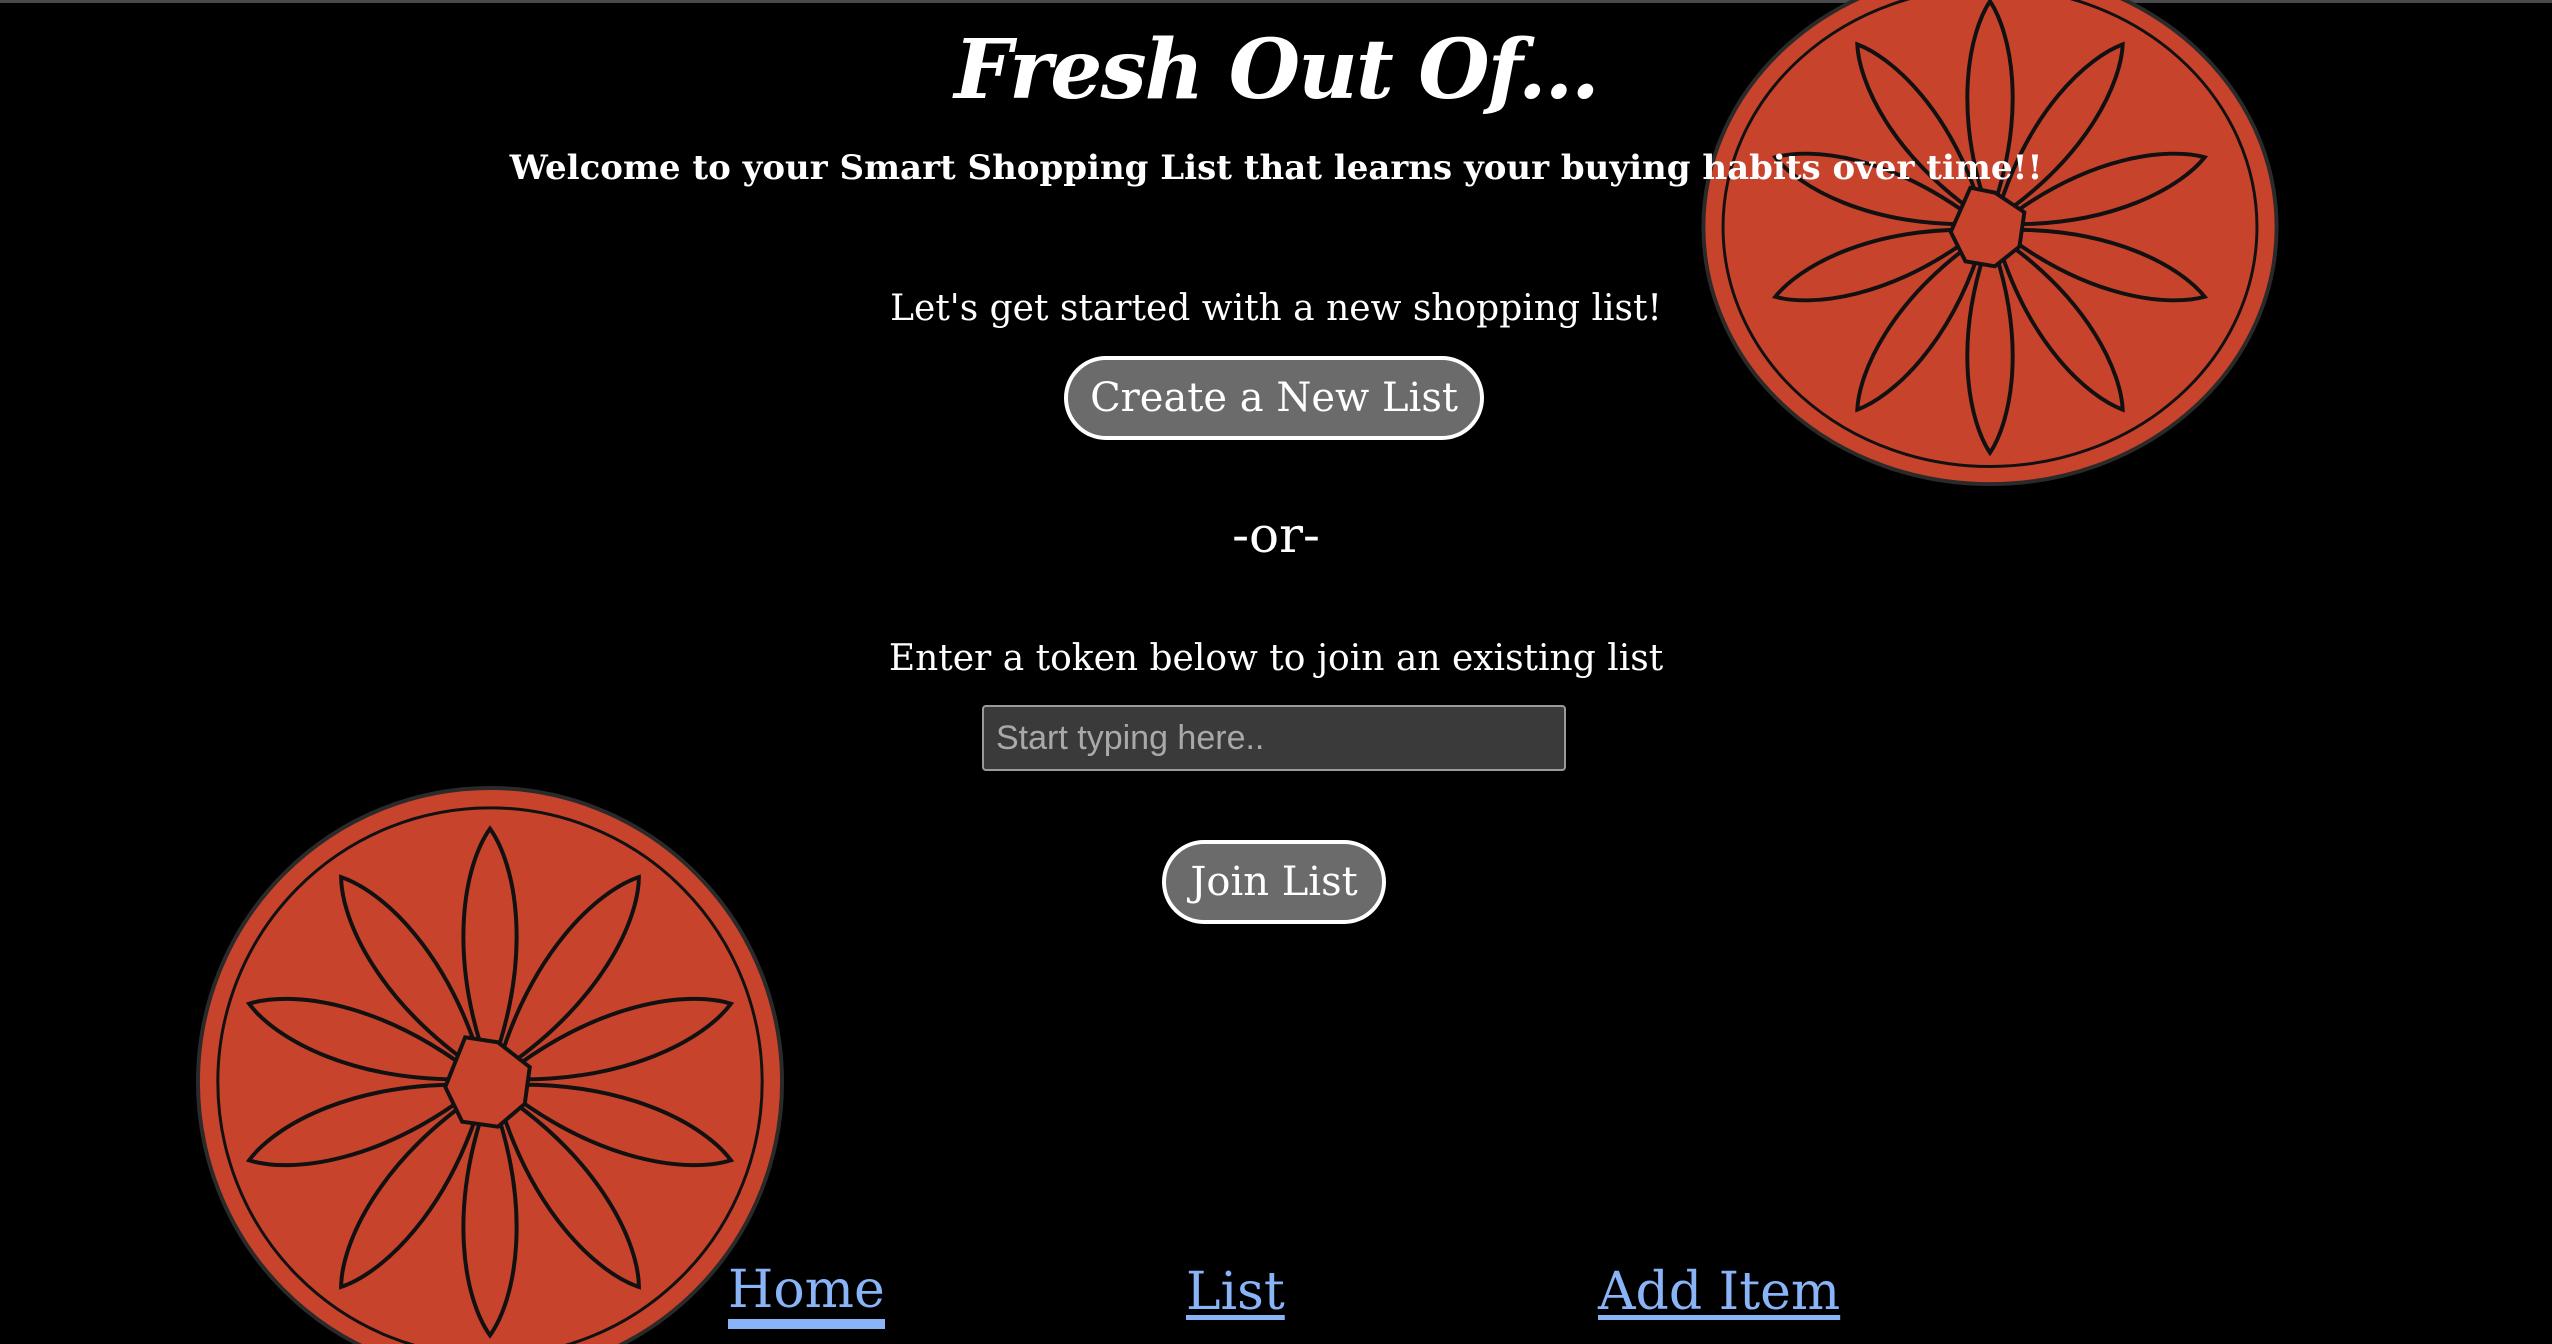 Image resolution: width=2552 pixels, height=1344 pixels. Describe the element at coordinates (1276, 535) in the screenshot. I see `or-divider: -or-` at that location.